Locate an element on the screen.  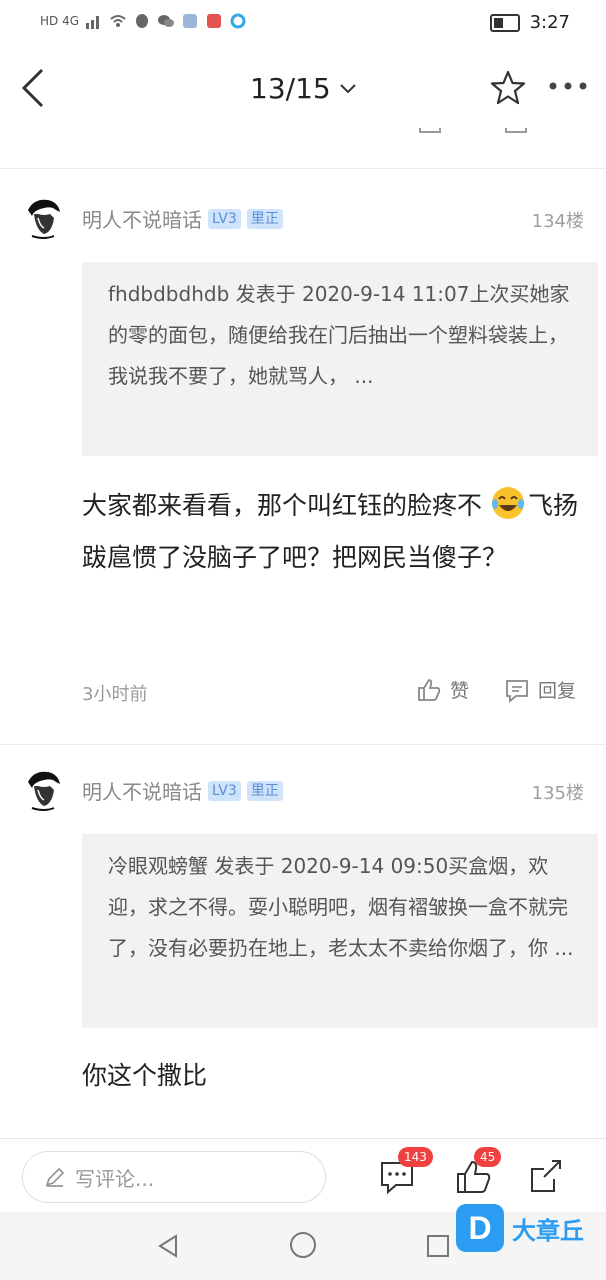
reply-icon is located at coordinates (516, 130).